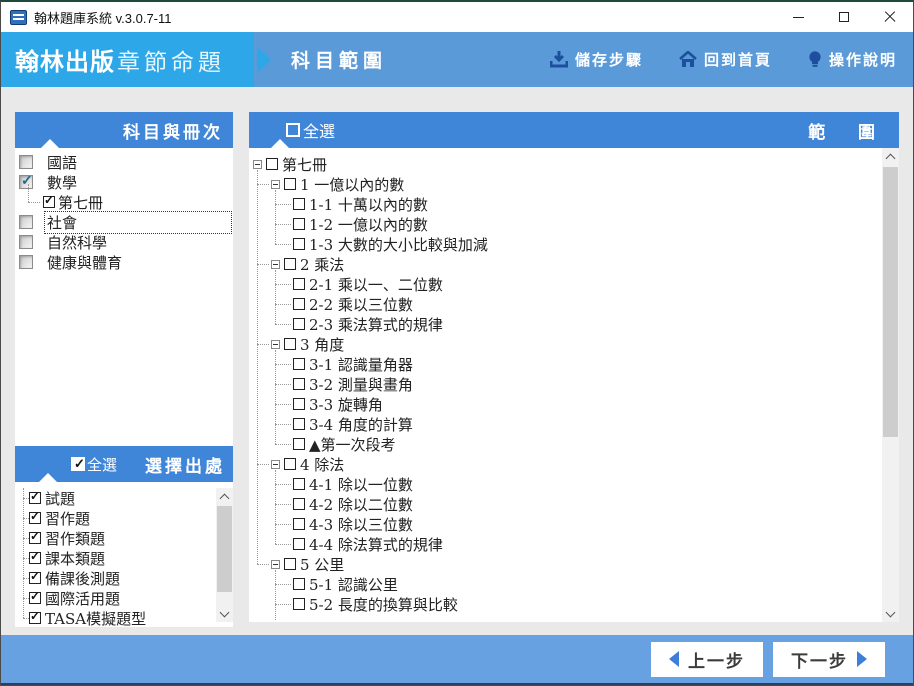  I want to click on tree-row-section: 2-2 乘以三位數, so click(574, 304).